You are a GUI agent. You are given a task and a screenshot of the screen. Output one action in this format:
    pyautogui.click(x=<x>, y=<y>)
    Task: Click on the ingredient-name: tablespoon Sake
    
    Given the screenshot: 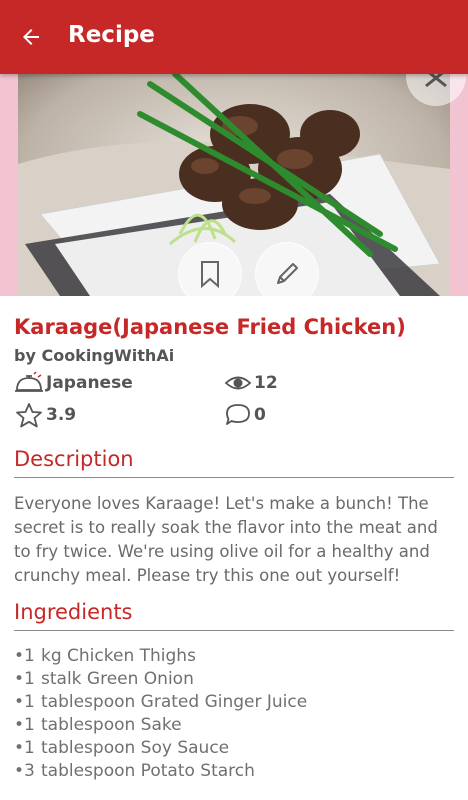 What is the action you would take?
    pyautogui.click(x=111, y=725)
    